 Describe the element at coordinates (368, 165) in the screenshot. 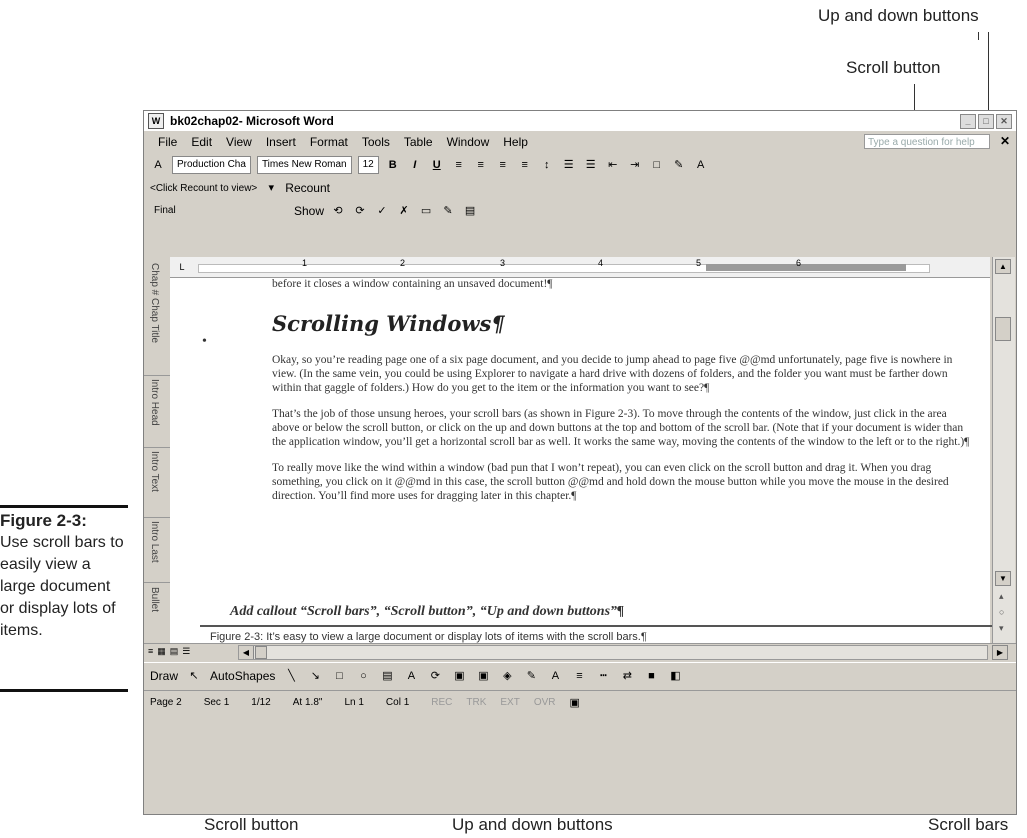

I see `font-size-dropdown: 12` at that location.